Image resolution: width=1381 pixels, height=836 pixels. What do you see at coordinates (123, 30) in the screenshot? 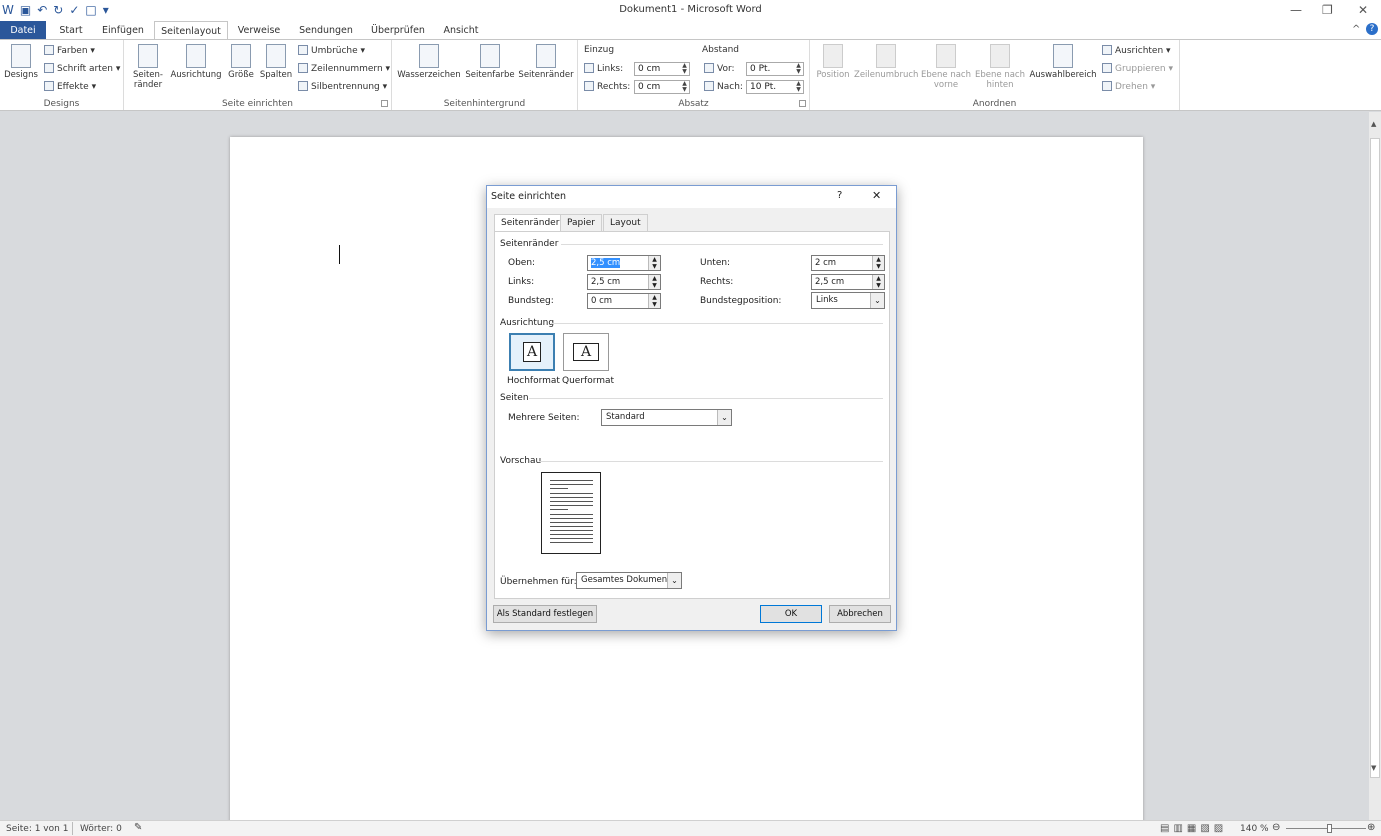
I see `tab-einfuegen: Einfügen` at bounding box center [123, 30].